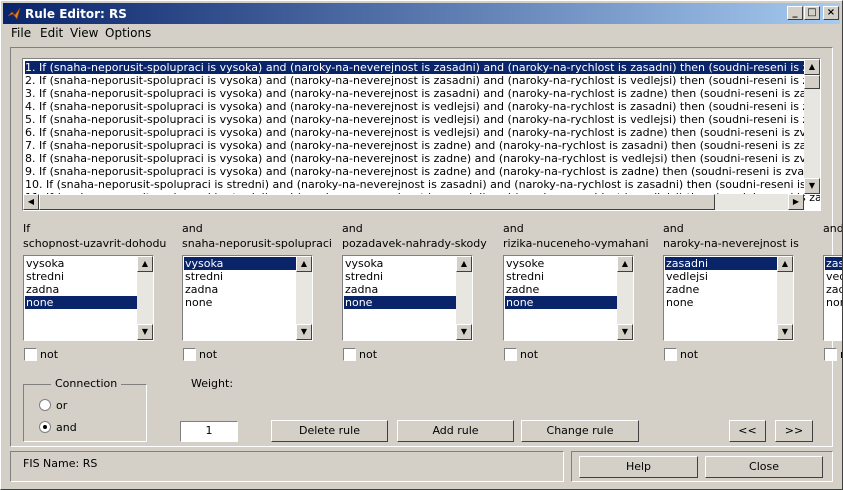  I want to click on rule-list-vscroll: ▲ ▼, so click(812, 126).